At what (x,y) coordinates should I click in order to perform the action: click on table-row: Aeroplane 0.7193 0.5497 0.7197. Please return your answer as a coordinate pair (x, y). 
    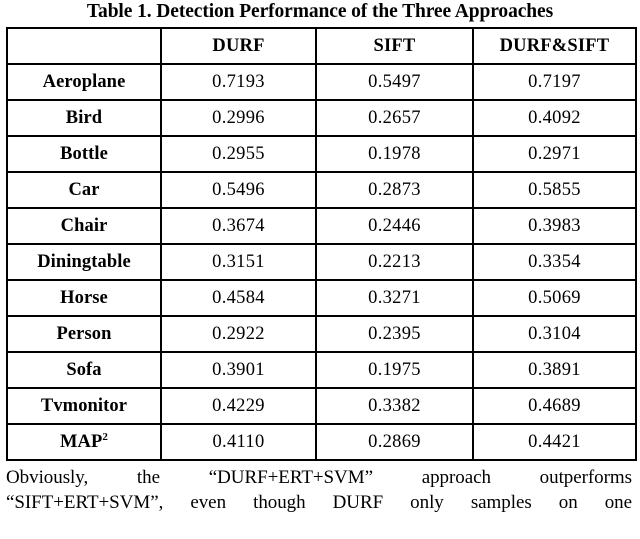
    Looking at the image, I should click on (321, 82).